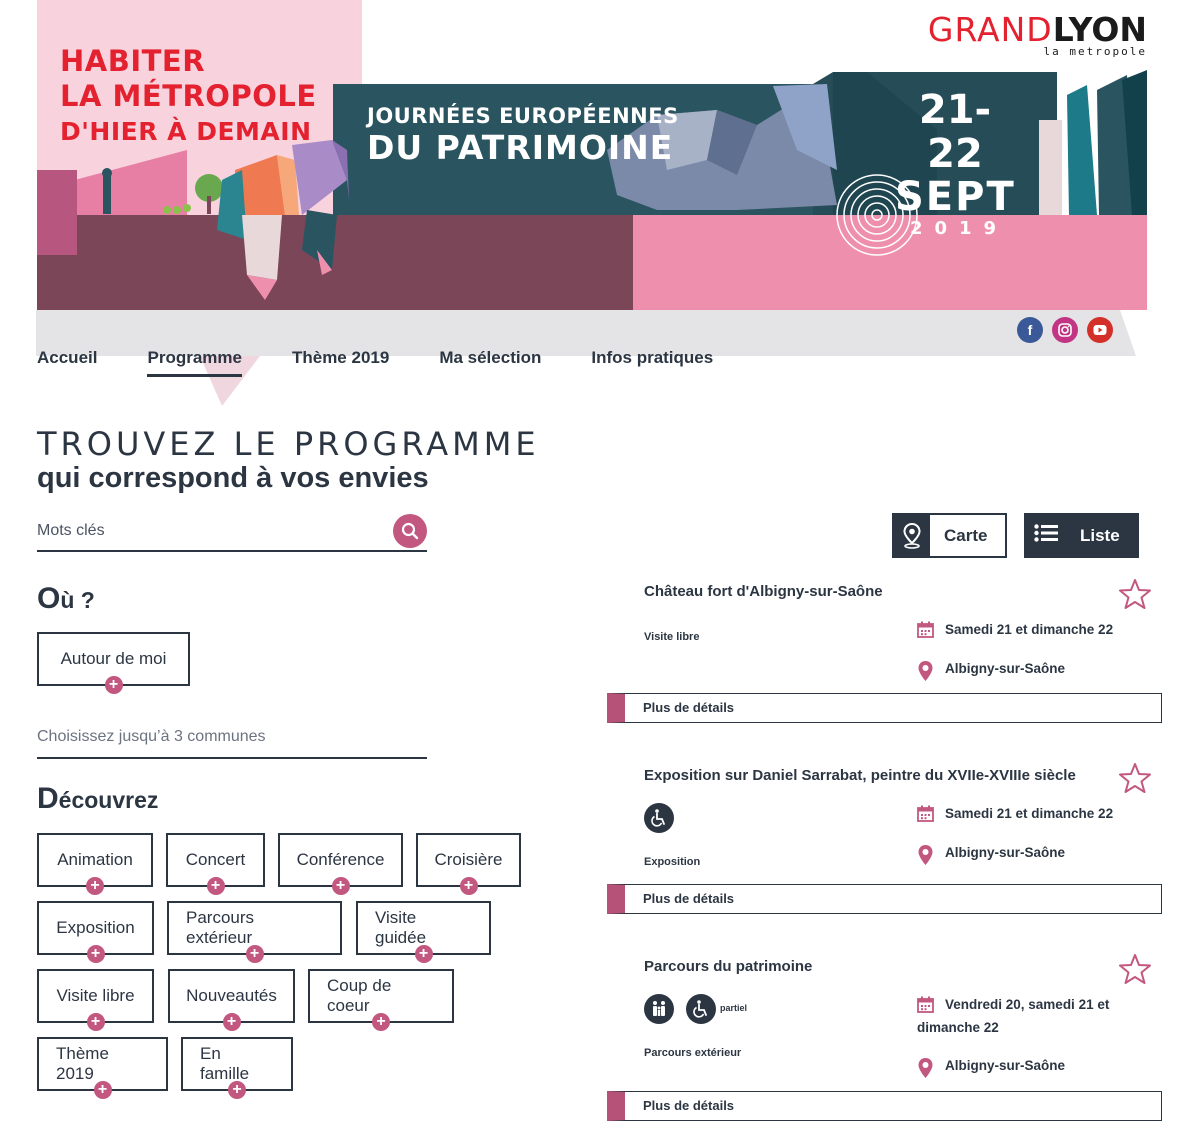  Describe the element at coordinates (523, 116) in the screenshot. I see `jep-line-1: JOURNÉES EUROPÉENNES` at that location.